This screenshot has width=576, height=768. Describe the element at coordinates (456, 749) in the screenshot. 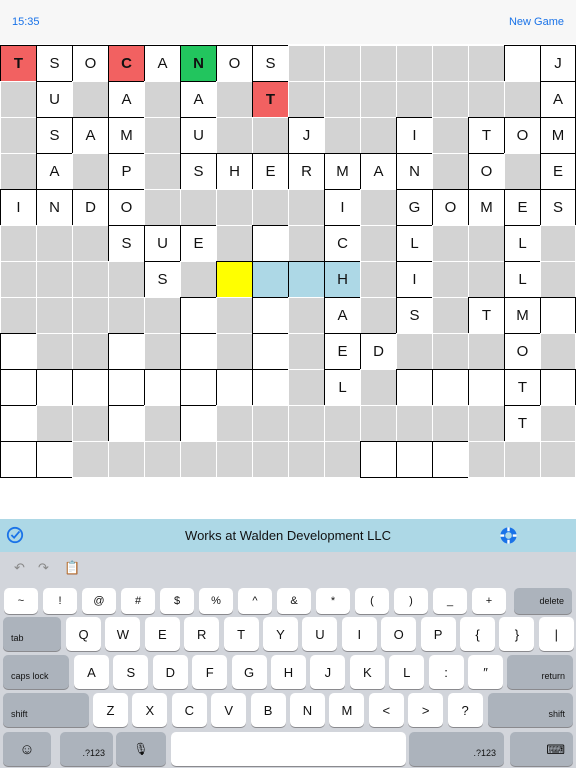

I see `numbers-key-right: .?123` at that location.